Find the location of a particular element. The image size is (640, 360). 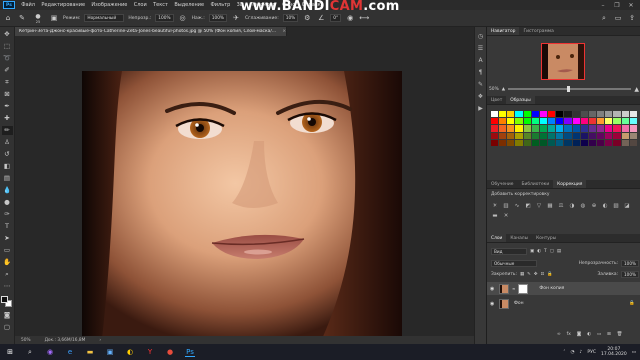

share-icon: ⇪ is located at coordinates (632, 18).